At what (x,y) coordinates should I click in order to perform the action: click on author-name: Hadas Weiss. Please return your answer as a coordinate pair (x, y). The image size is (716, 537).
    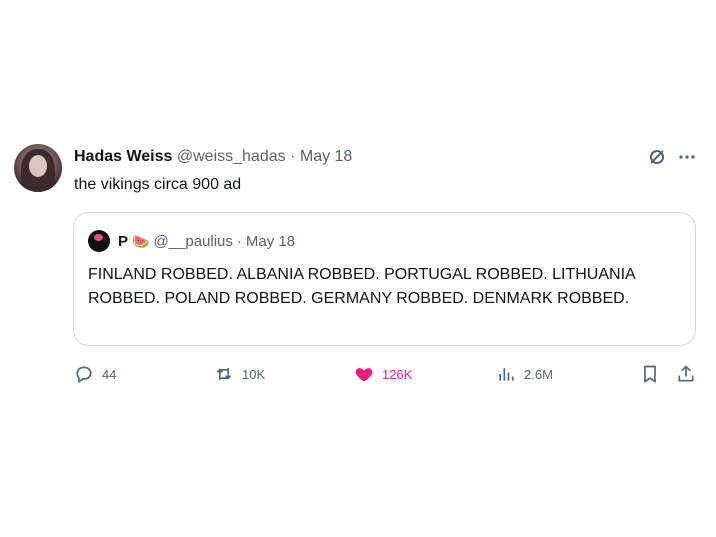
    Looking at the image, I should click on (123, 156).